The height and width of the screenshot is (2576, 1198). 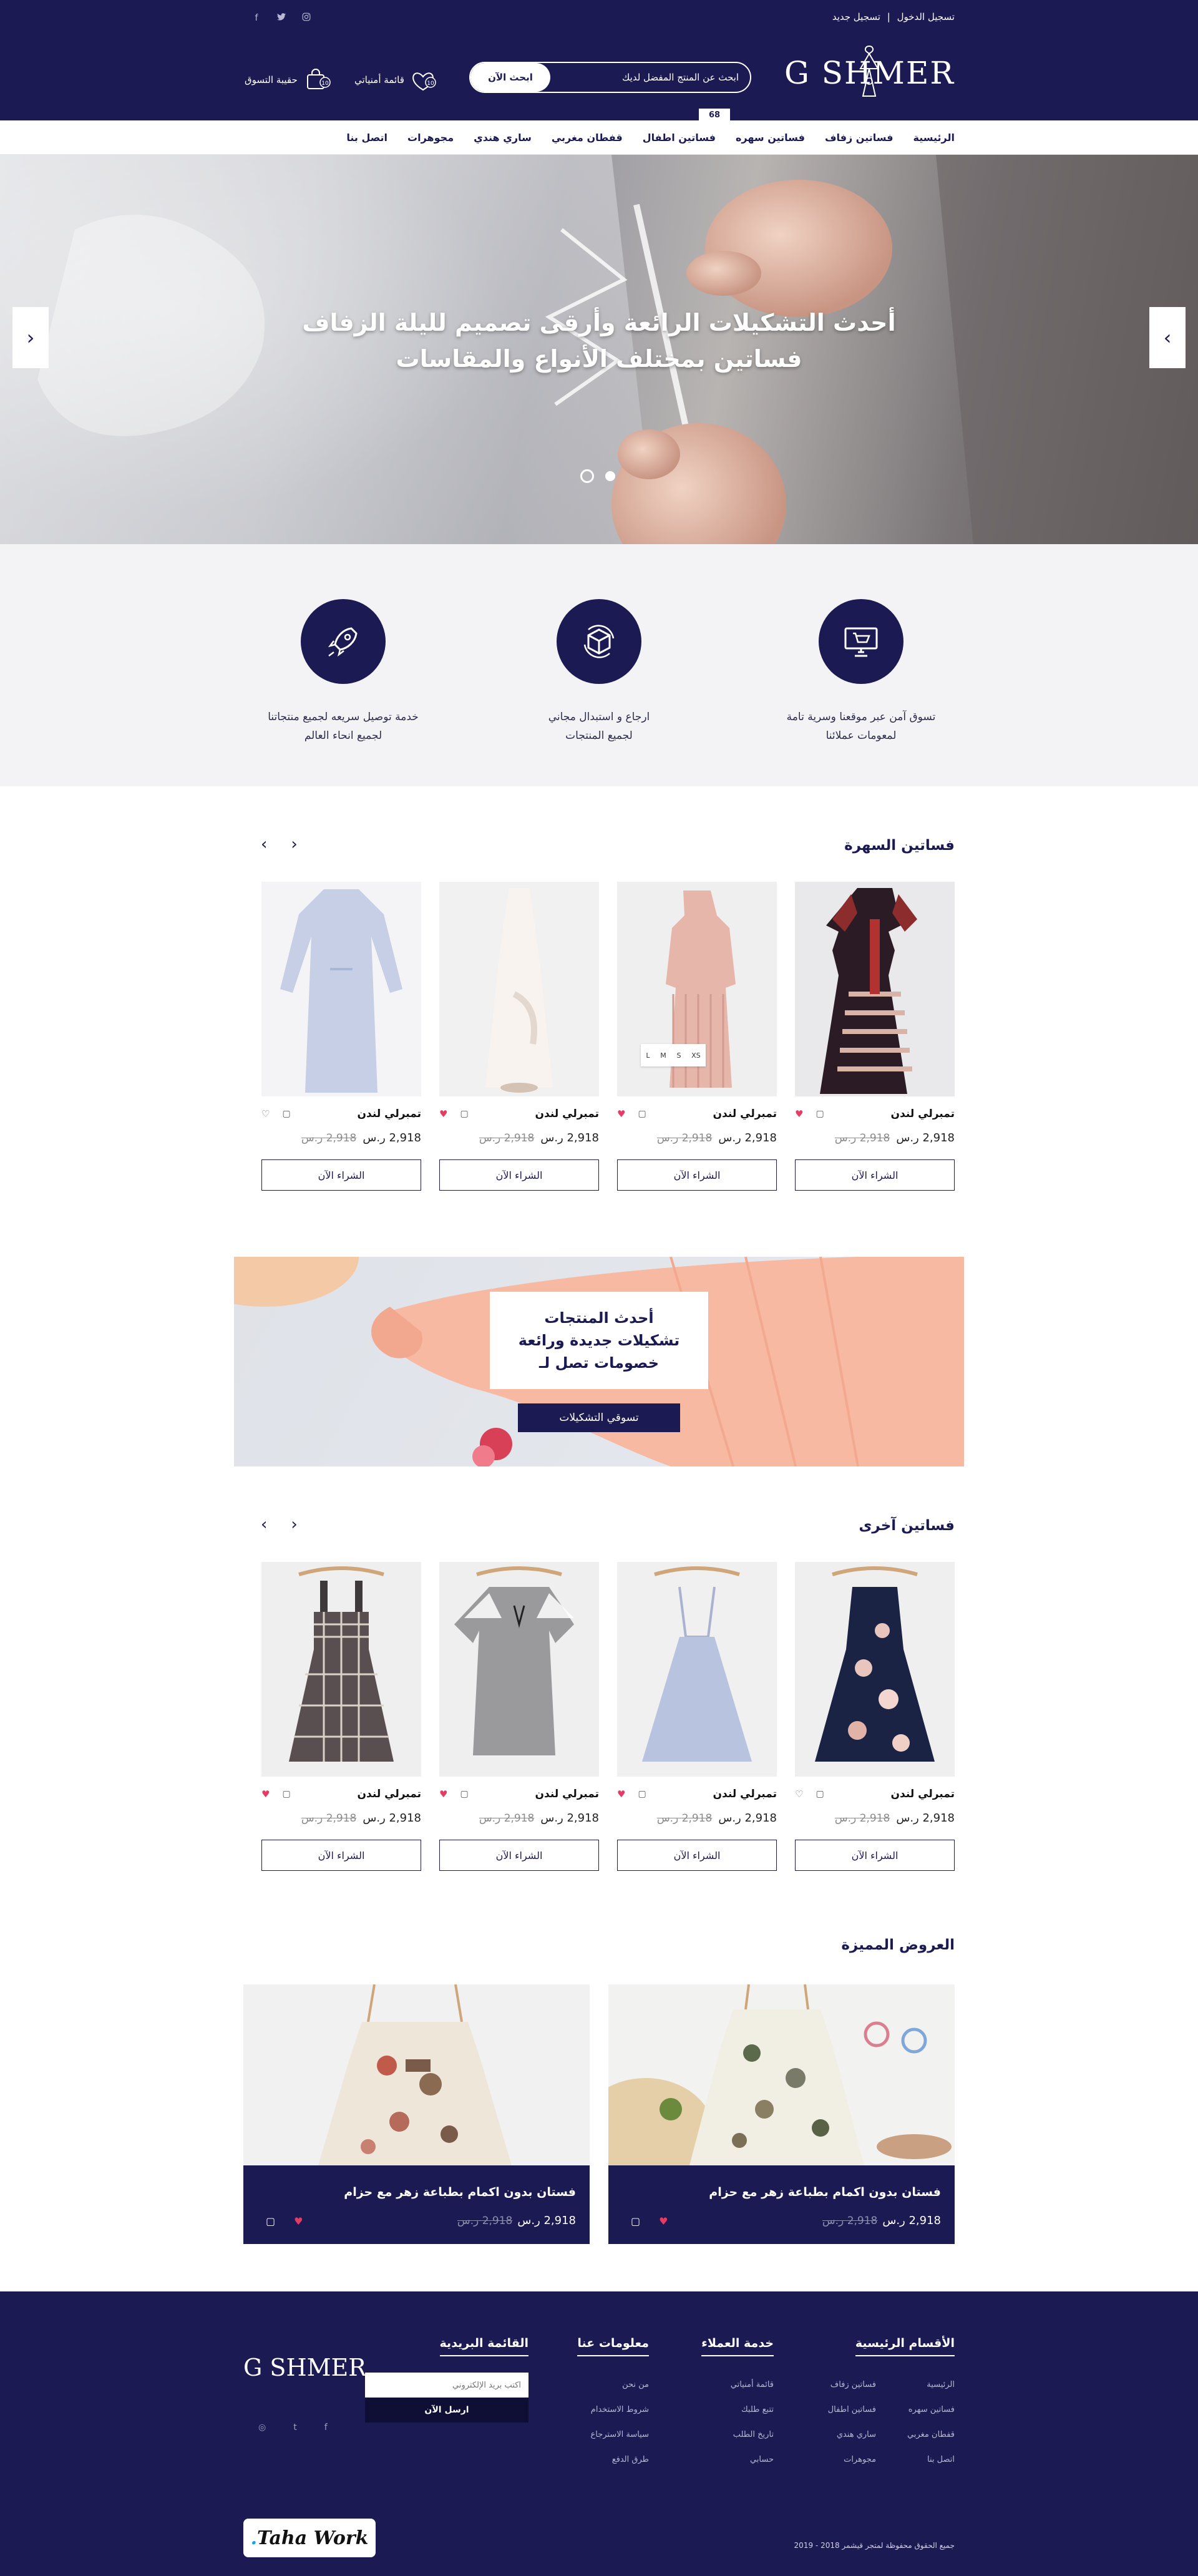 What do you see at coordinates (613, 2434) in the screenshot?
I see `footer-link: سياسة الاسترجاع` at bounding box center [613, 2434].